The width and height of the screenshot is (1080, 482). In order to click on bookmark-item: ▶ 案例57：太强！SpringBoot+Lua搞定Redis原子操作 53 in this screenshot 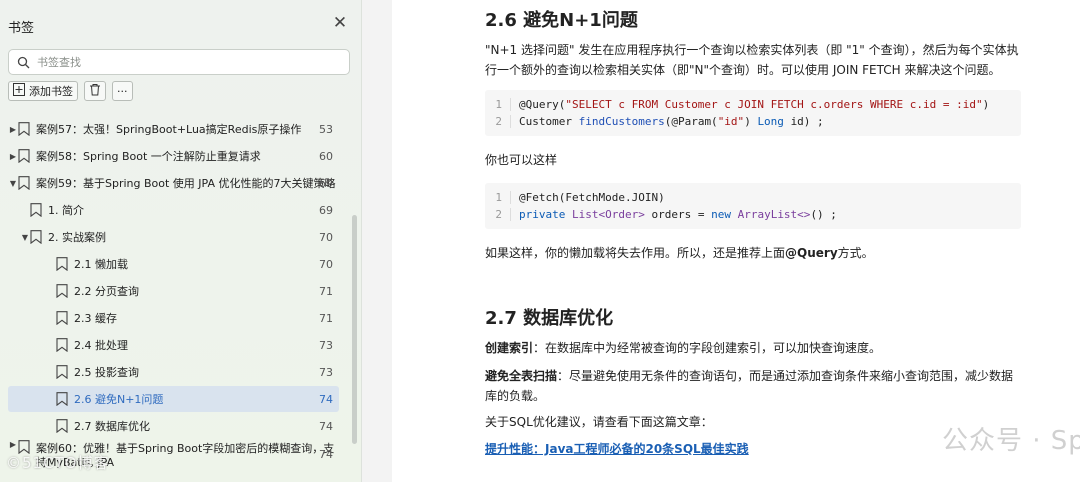, I will do `click(173, 129)`.